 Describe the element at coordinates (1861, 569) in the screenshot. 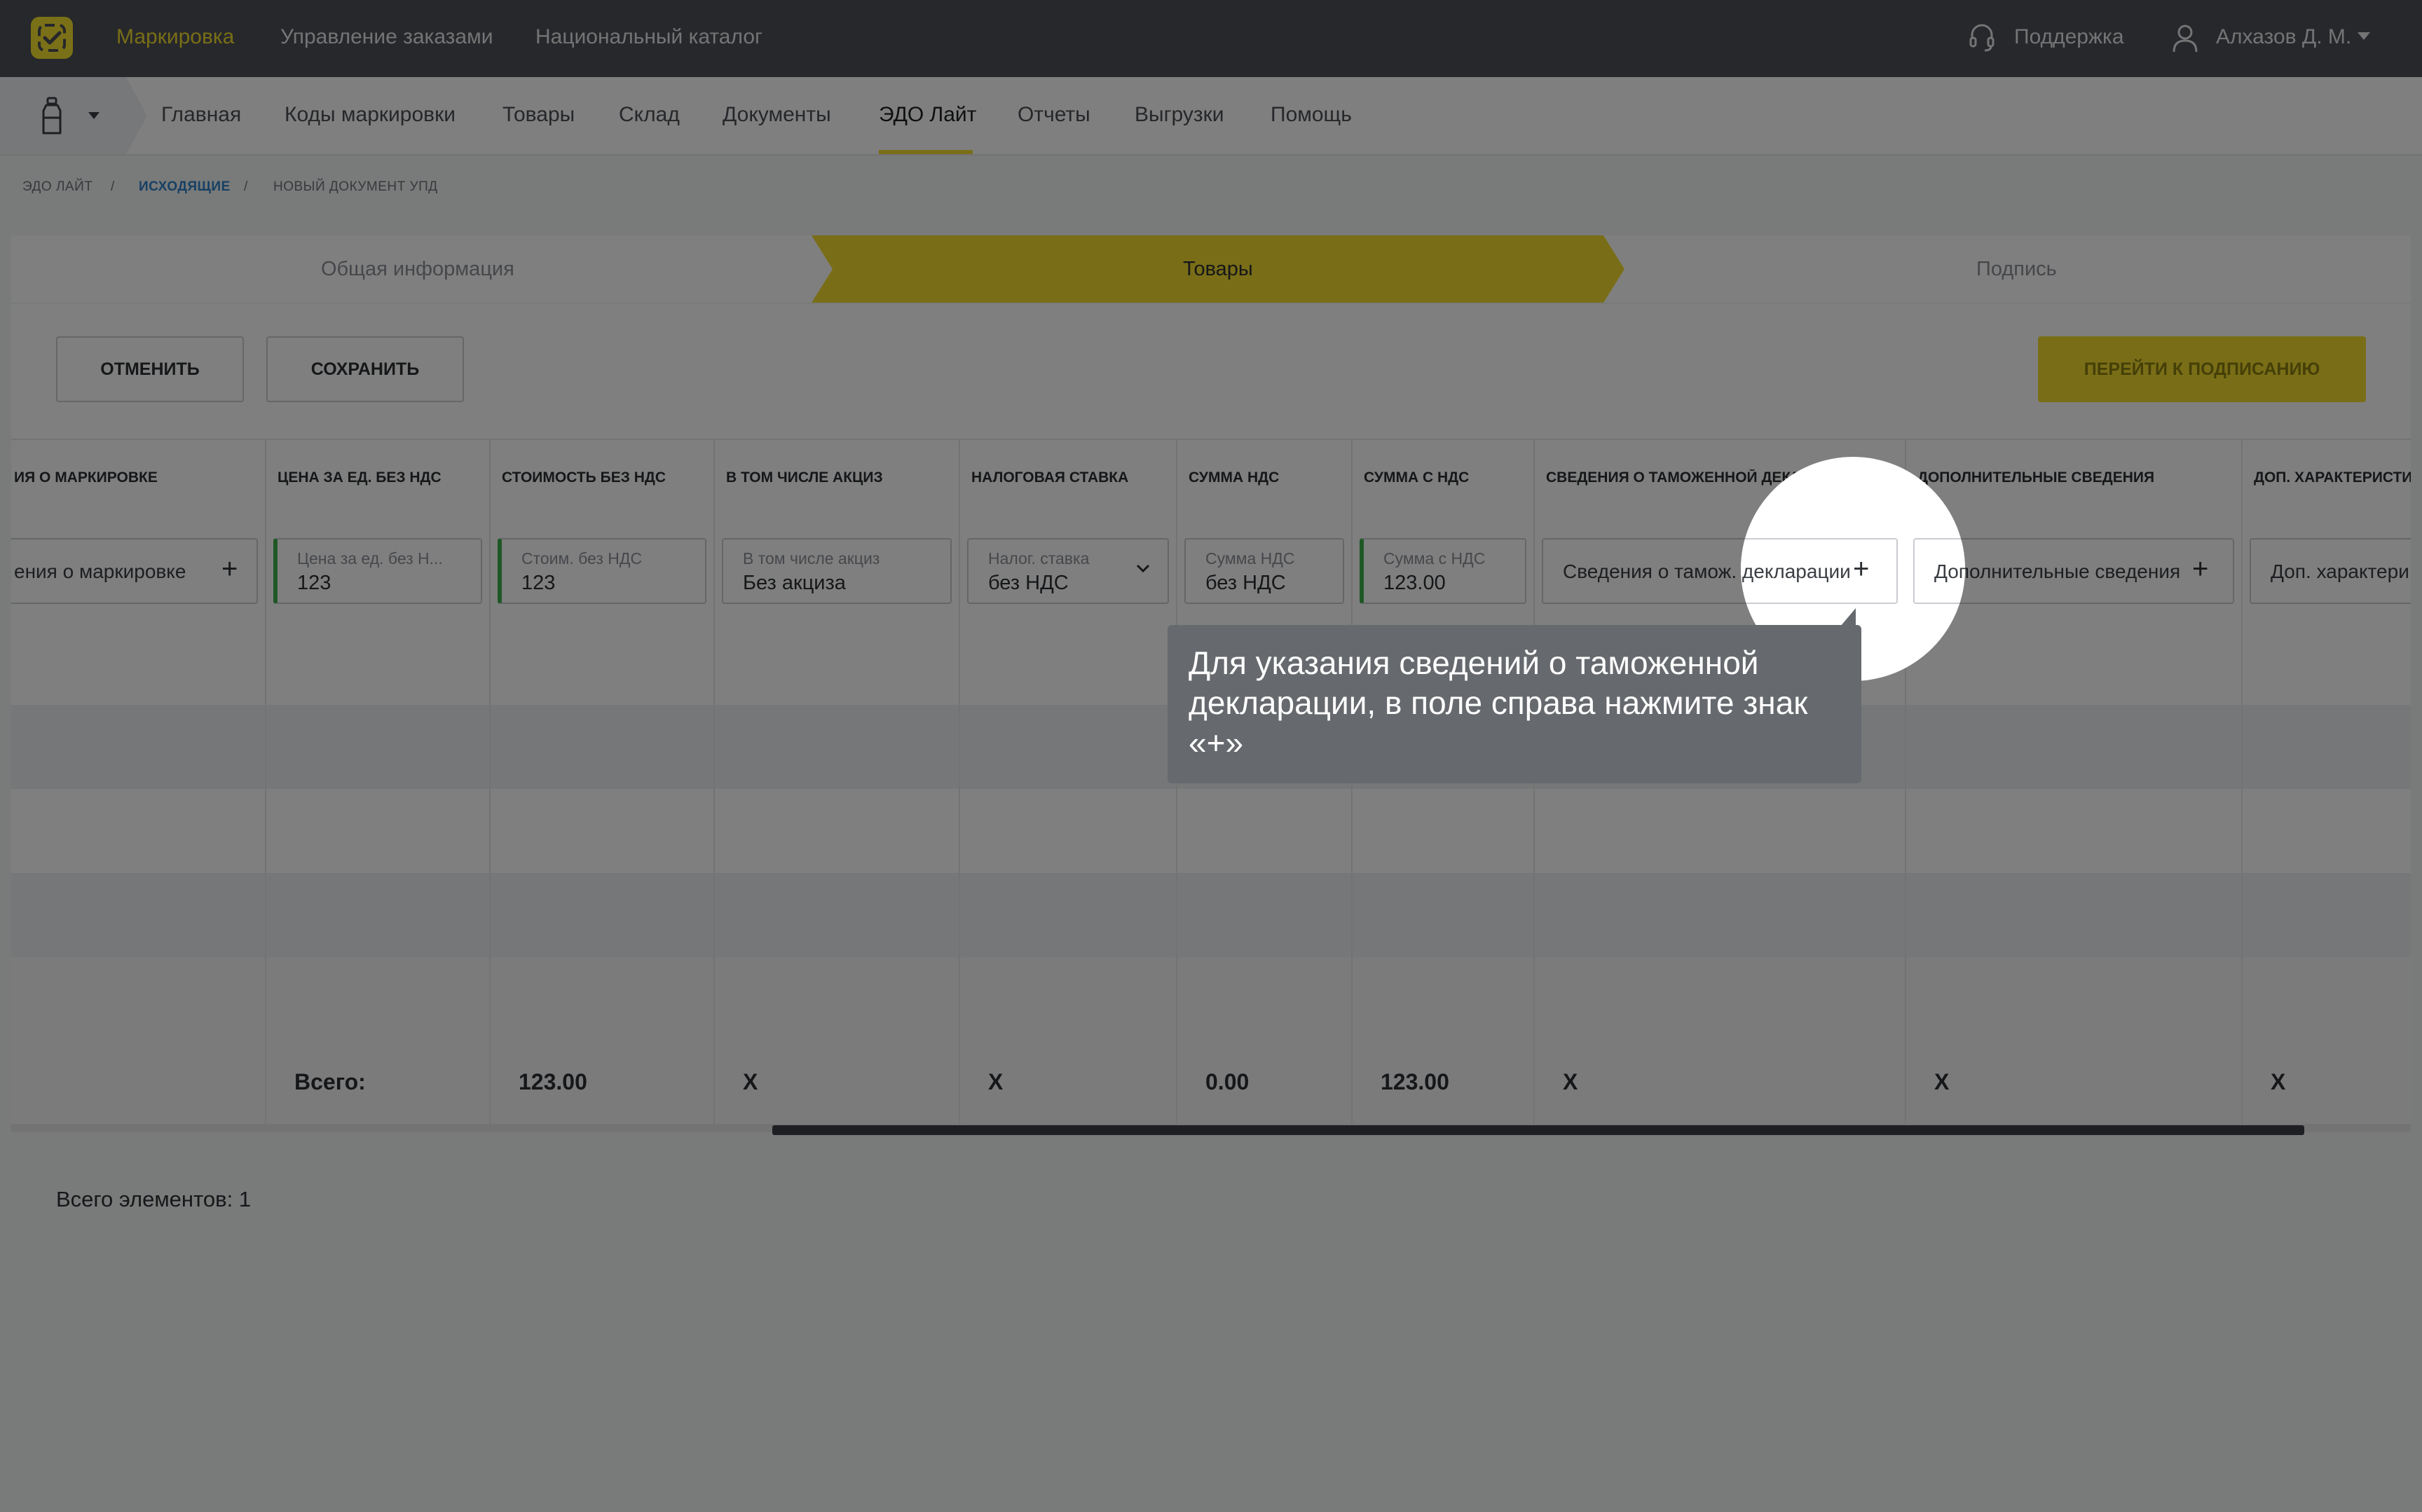

I see `add-customs-plus-icon: +` at that location.